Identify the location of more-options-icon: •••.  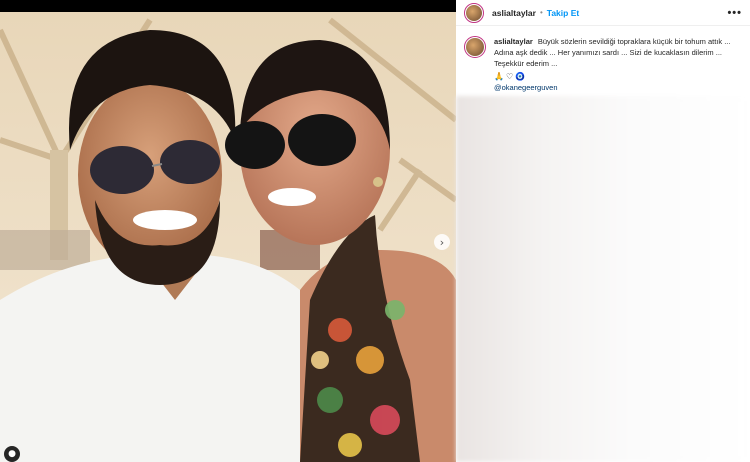
(734, 13).